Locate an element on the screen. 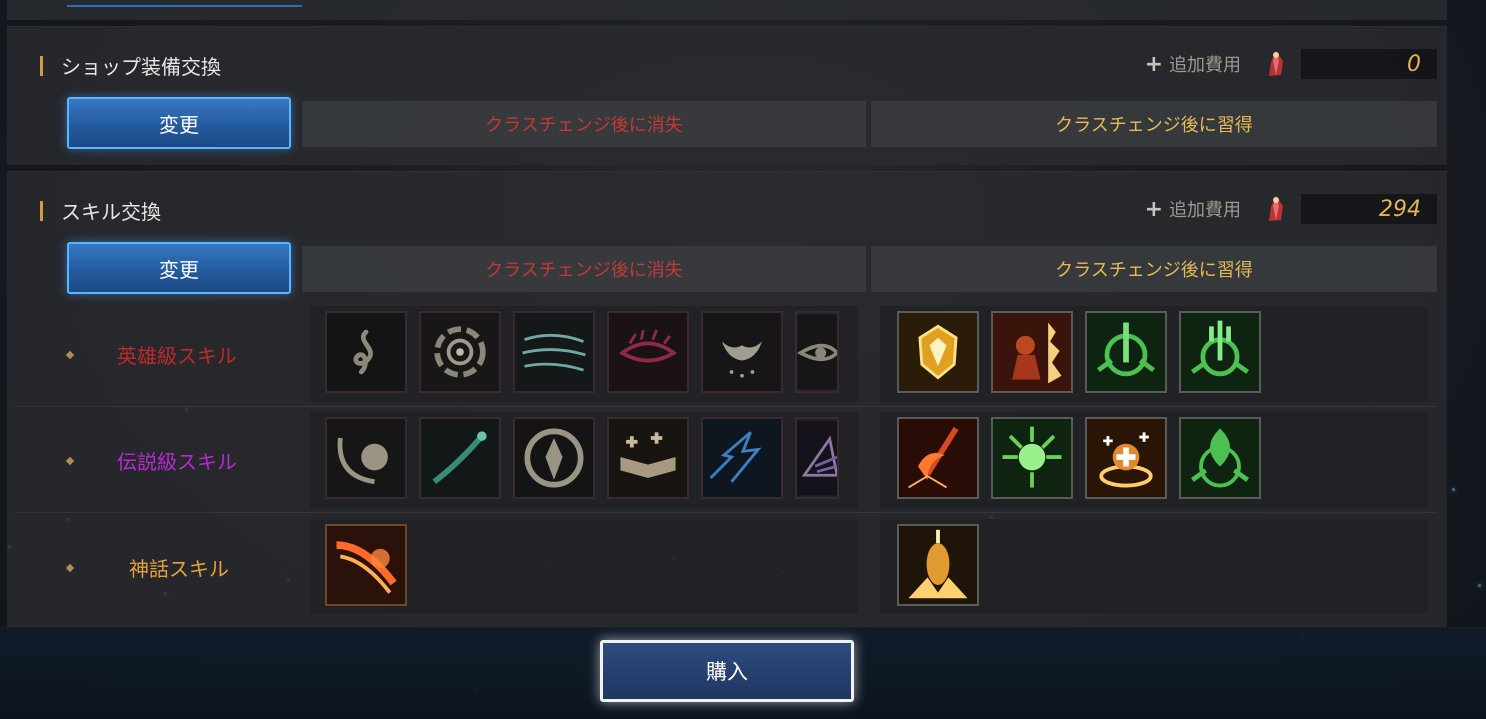  totem-circle-icon is located at coordinates (554, 458).